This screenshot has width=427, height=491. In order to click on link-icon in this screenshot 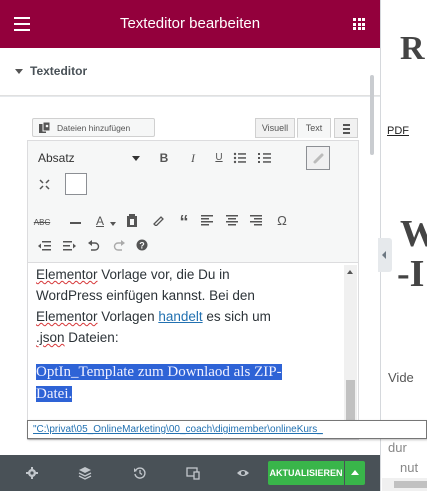, I will do `click(318, 158)`.